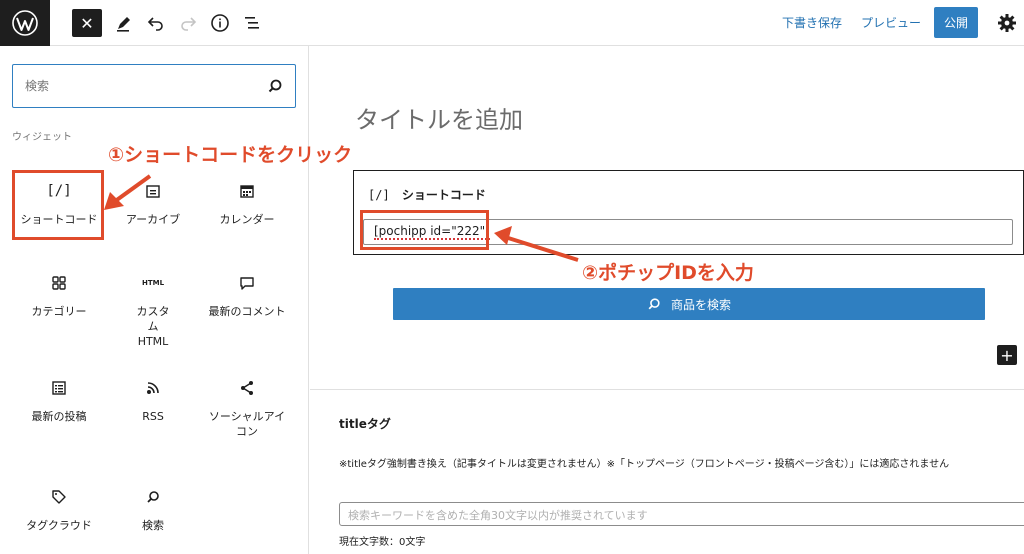 The width and height of the screenshot is (1024, 554). I want to click on char-count: 現在文字数：0文字, so click(382, 542).